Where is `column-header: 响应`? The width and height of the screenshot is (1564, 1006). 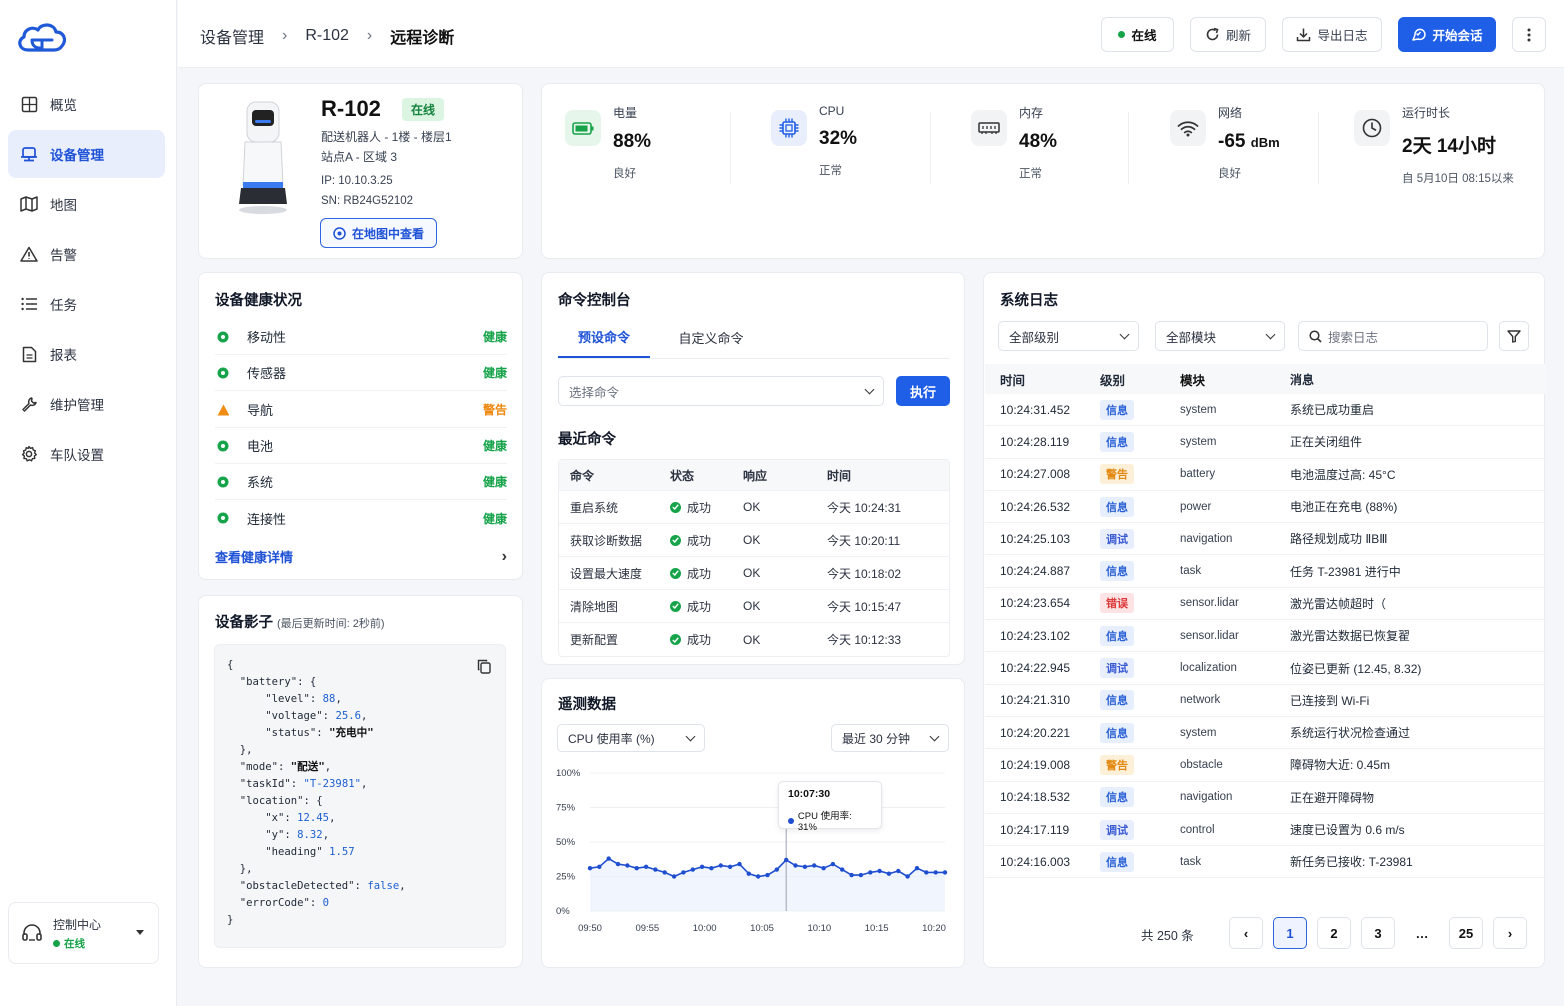 column-header: 响应 is located at coordinates (755, 475).